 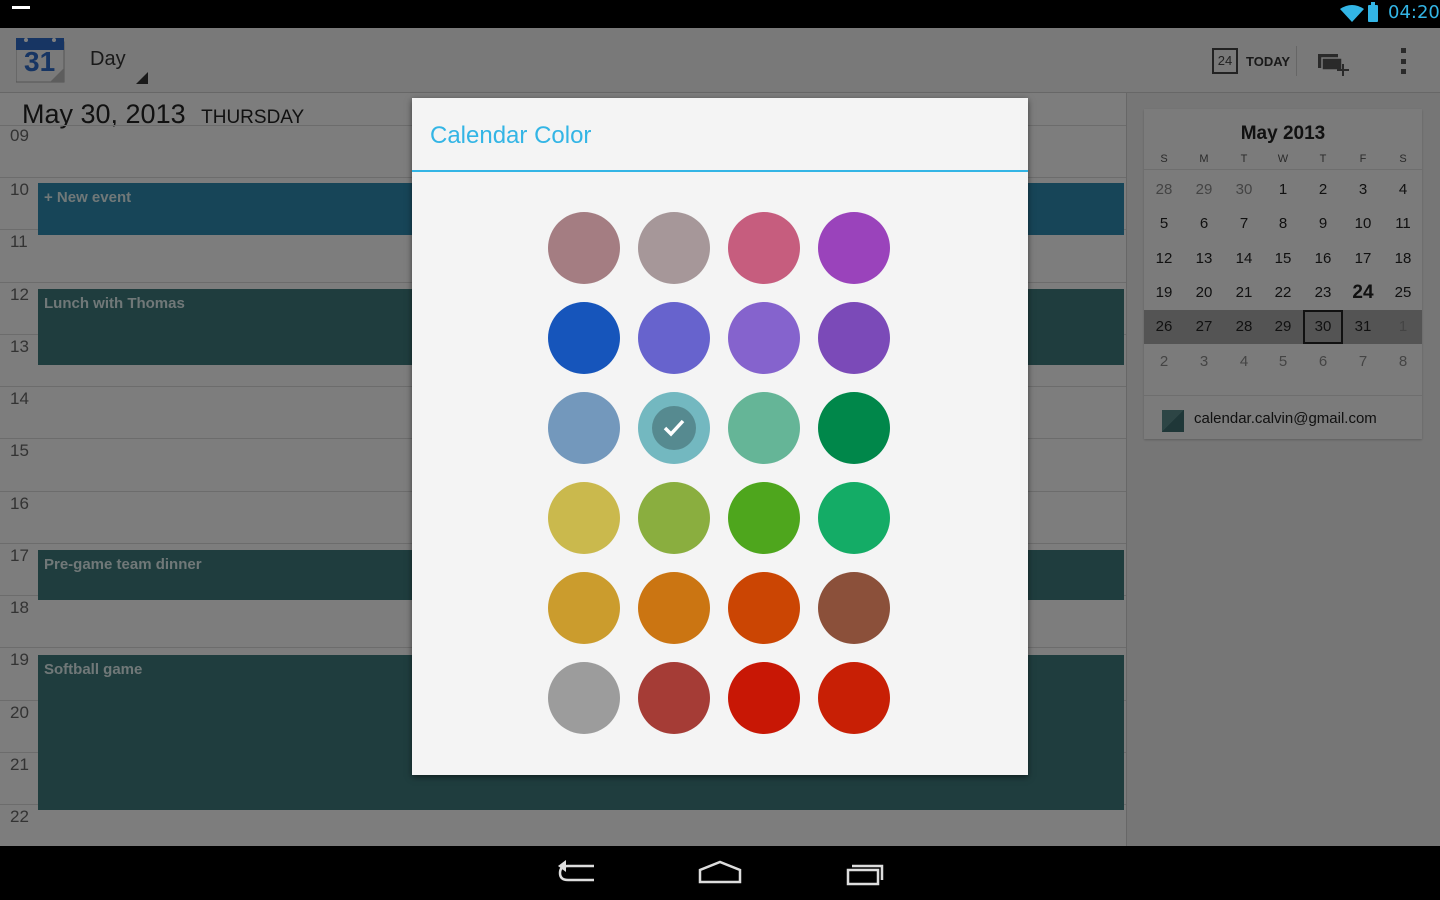 I want to click on checkmark-icon, so click(x=674, y=428).